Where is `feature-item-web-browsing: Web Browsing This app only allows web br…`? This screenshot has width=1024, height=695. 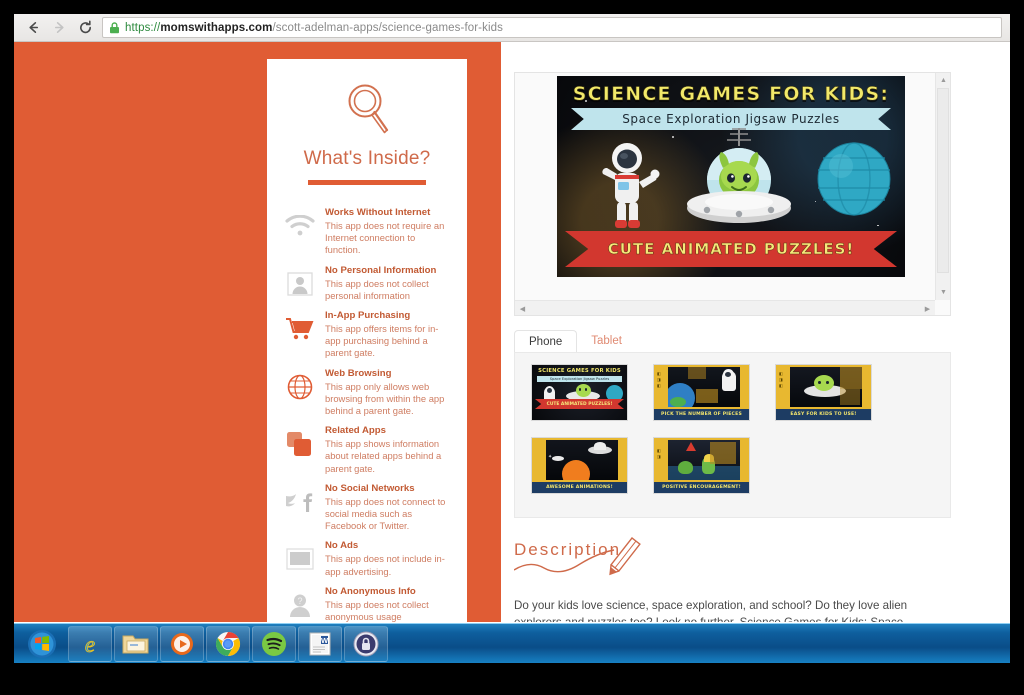
feature-item-web-browsing: Web Browsing This app only allows web br… is located at coordinates (367, 393).